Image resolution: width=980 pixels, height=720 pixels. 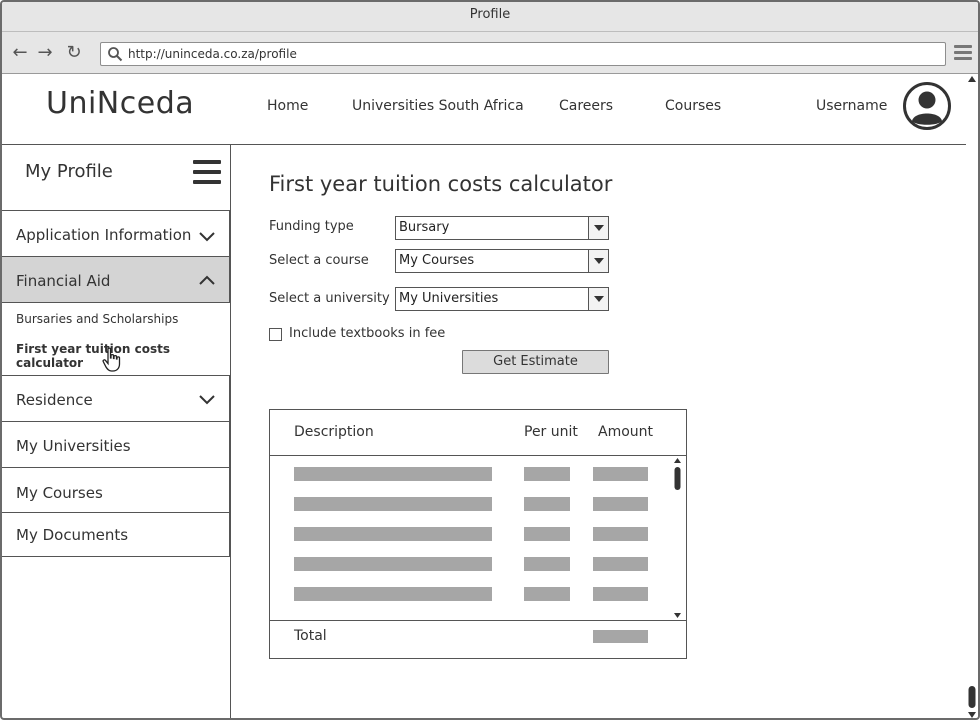 What do you see at coordinates (287, 106) in the screenshot?
I see `nav-link-home: Home` at bounding box center [287, 106].